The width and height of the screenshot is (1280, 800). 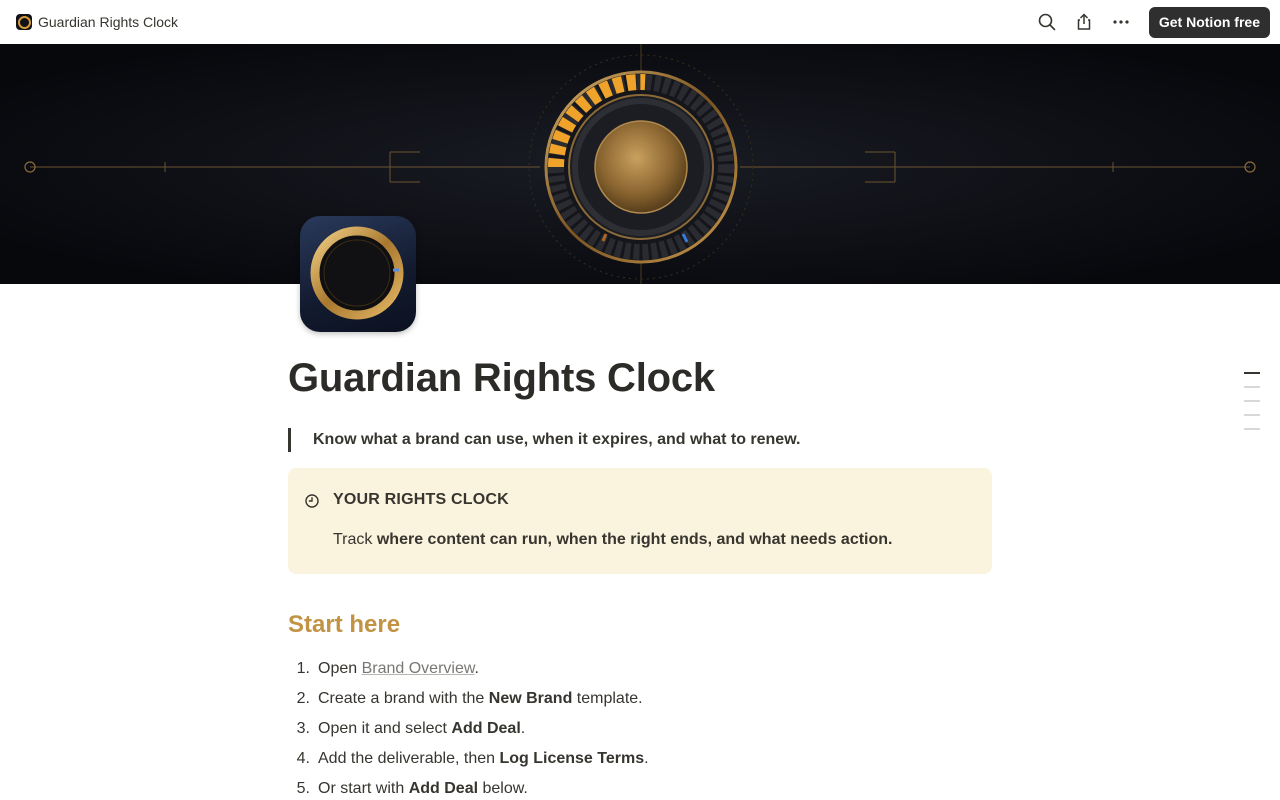 What do you see at coordinates (640, 22) in the screenshot?
I see `top-bar: Guardian Rights Clock Get Notion free` at bounding box center [640, 22].